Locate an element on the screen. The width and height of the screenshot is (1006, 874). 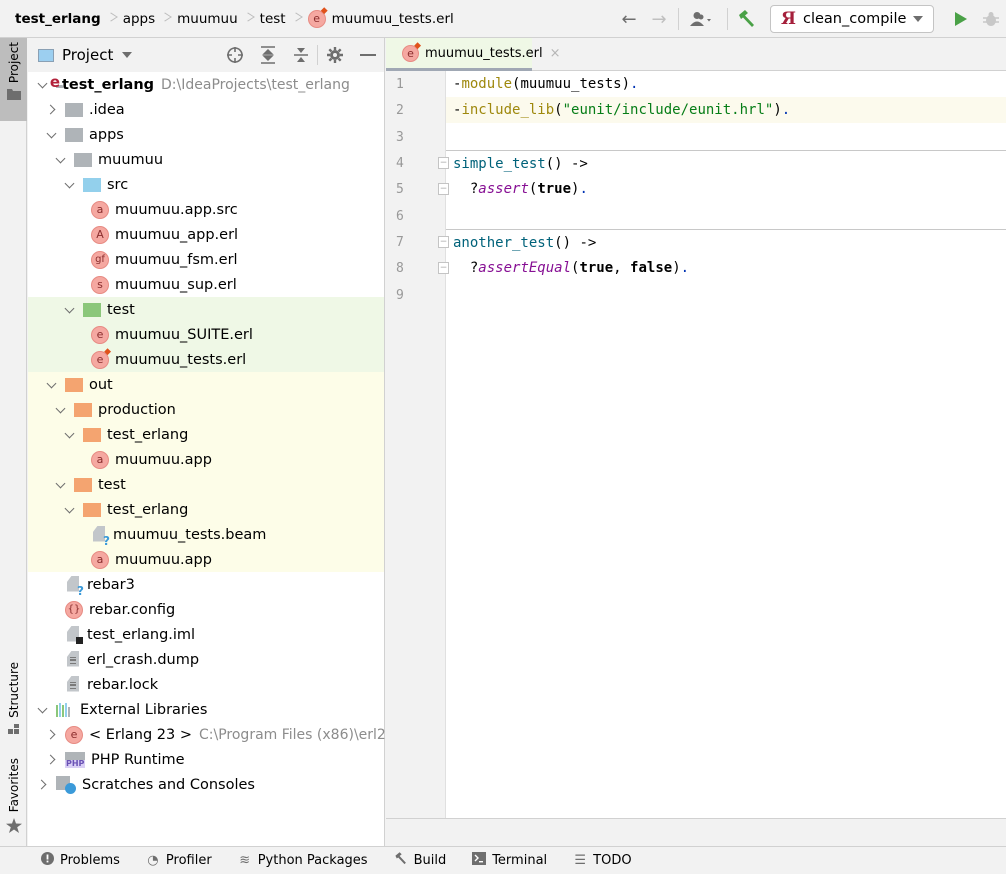
excluded-folder-icon is located at coordinates (92, 434).